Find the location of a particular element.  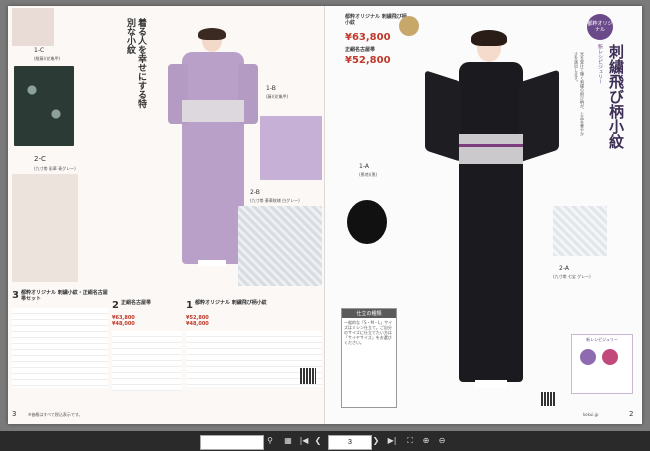

next-page-icon: ❯ is located at coordinates (376, 441).